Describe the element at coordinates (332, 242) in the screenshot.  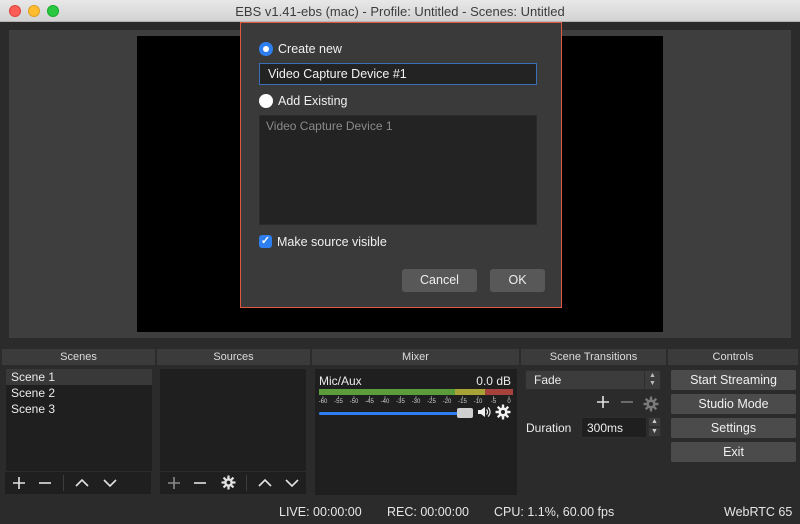
I see `make-visible-label: Make source visible` at that location.